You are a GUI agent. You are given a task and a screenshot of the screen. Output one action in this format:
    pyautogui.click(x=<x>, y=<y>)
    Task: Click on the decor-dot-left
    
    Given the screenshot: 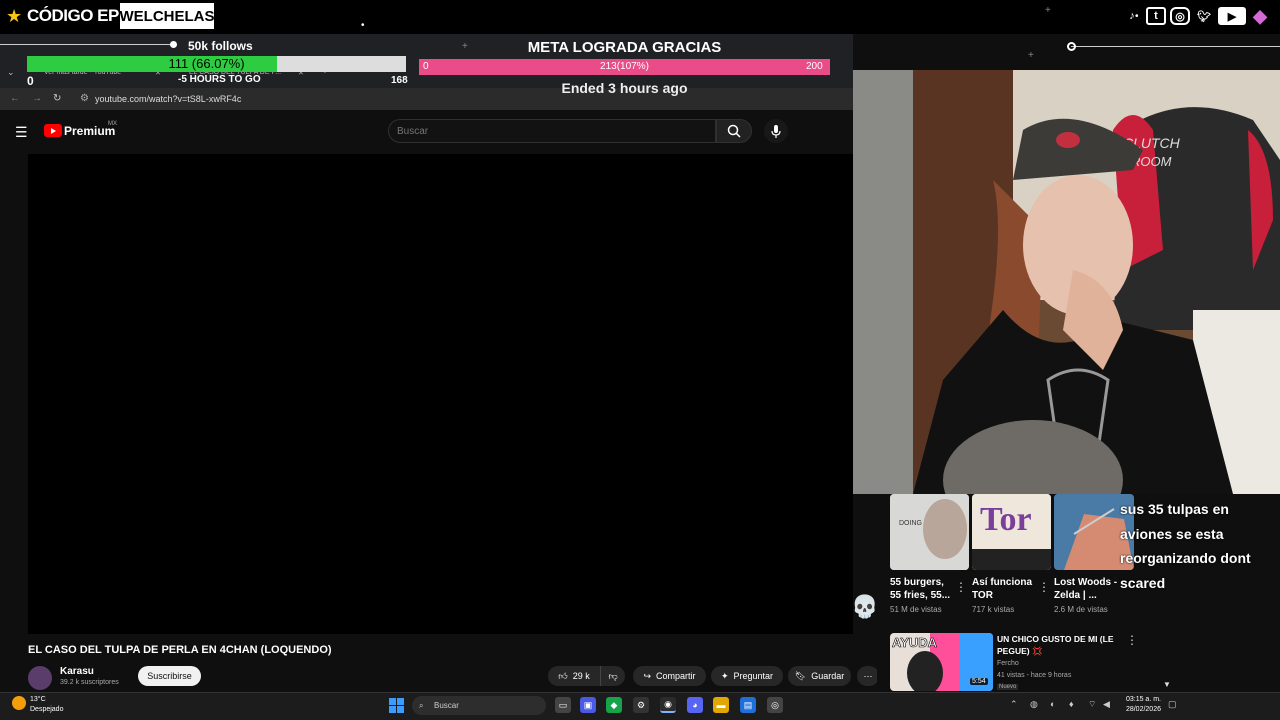 What is the action you would take?
    pyautogui.click(x=173, y=44)
    